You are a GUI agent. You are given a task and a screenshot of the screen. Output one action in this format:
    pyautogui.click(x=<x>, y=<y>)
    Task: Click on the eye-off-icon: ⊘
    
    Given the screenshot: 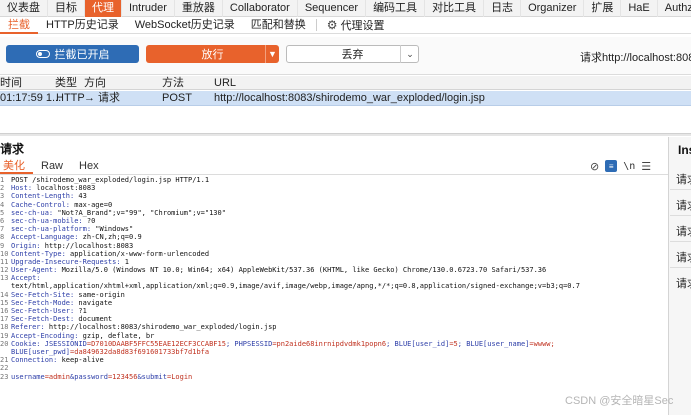 What is the action you would take?
    pyautogui.click(x=594, y=166)
    